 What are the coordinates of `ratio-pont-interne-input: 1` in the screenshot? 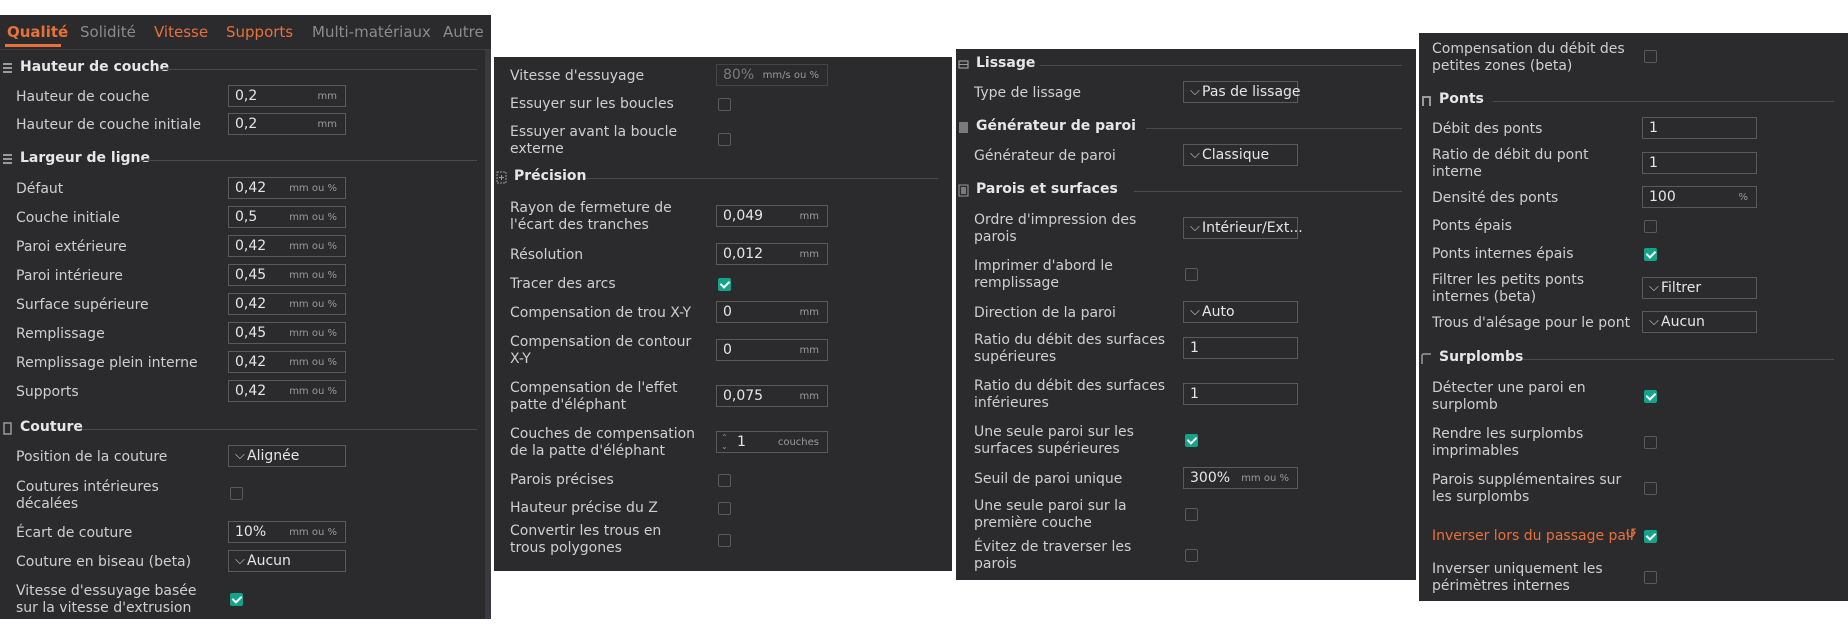 It's located at (1699, 163).